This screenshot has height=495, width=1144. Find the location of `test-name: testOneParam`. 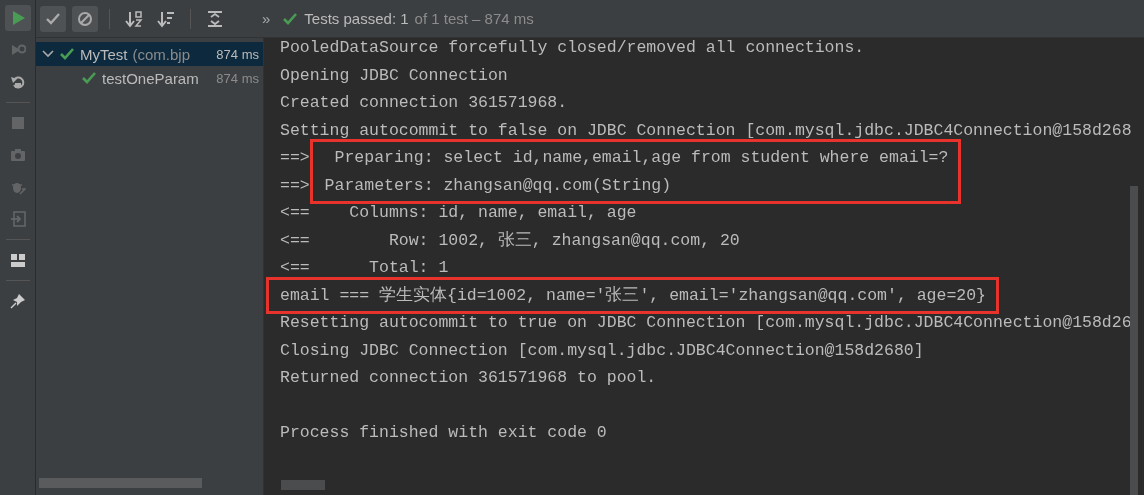

test-name: testOneParam is located at coordinates (150, 78).